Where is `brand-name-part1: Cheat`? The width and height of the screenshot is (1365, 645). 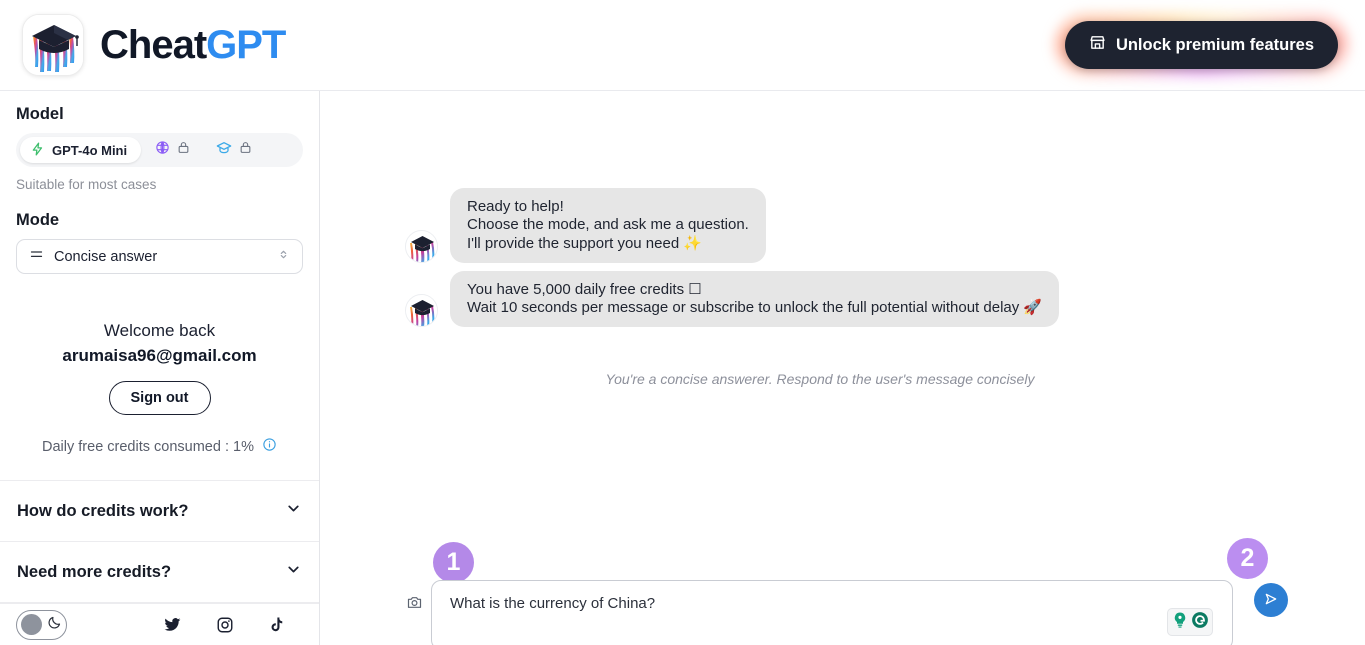 brand-name-part1: Cheat is located at coordinates (153, 45).